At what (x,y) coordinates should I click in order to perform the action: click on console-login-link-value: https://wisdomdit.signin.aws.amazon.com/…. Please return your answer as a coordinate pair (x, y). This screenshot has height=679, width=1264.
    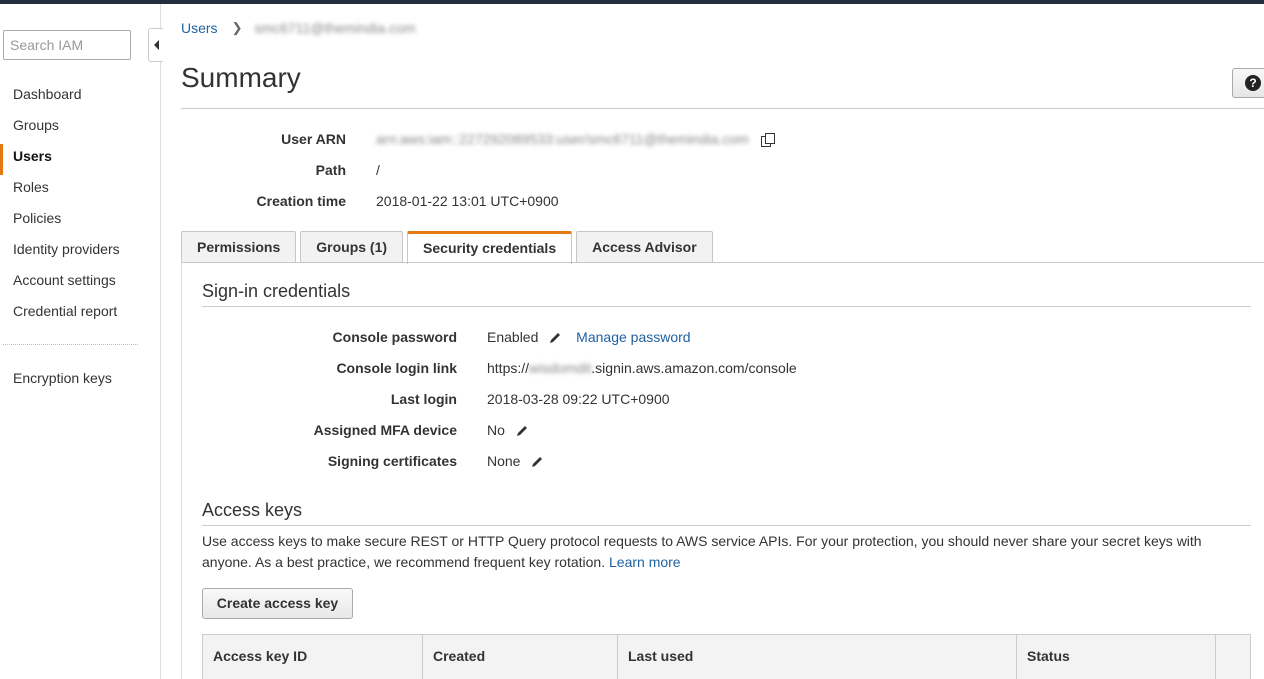
    Looking at the image, I should click on (642, 368).